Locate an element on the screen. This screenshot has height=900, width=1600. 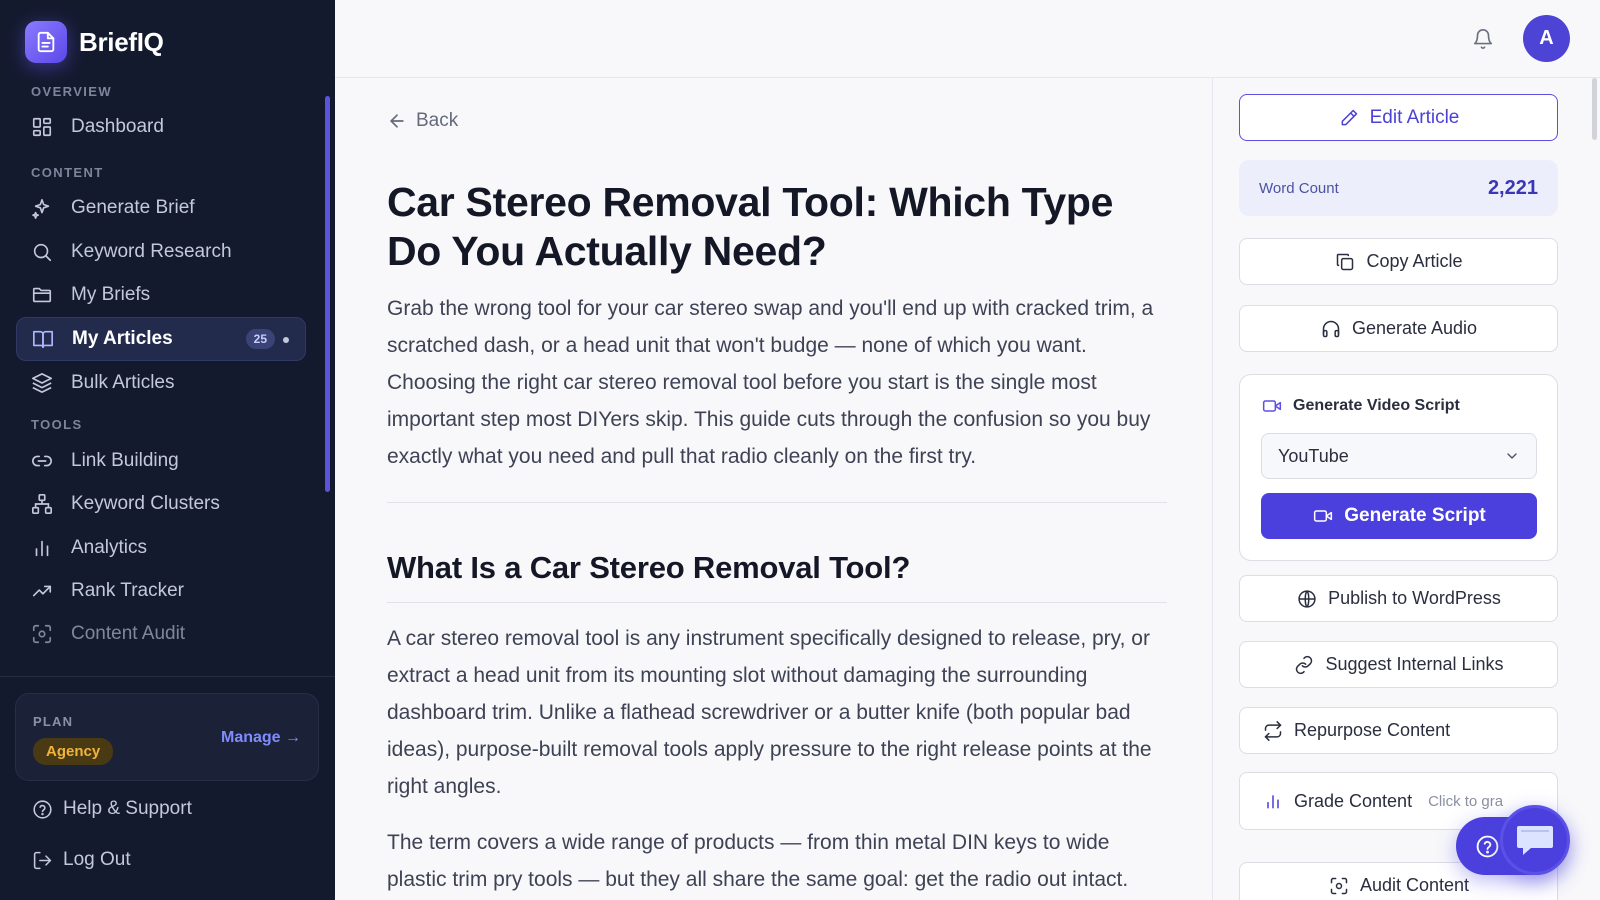
log-out-icon is located at coordinates (42, 860).